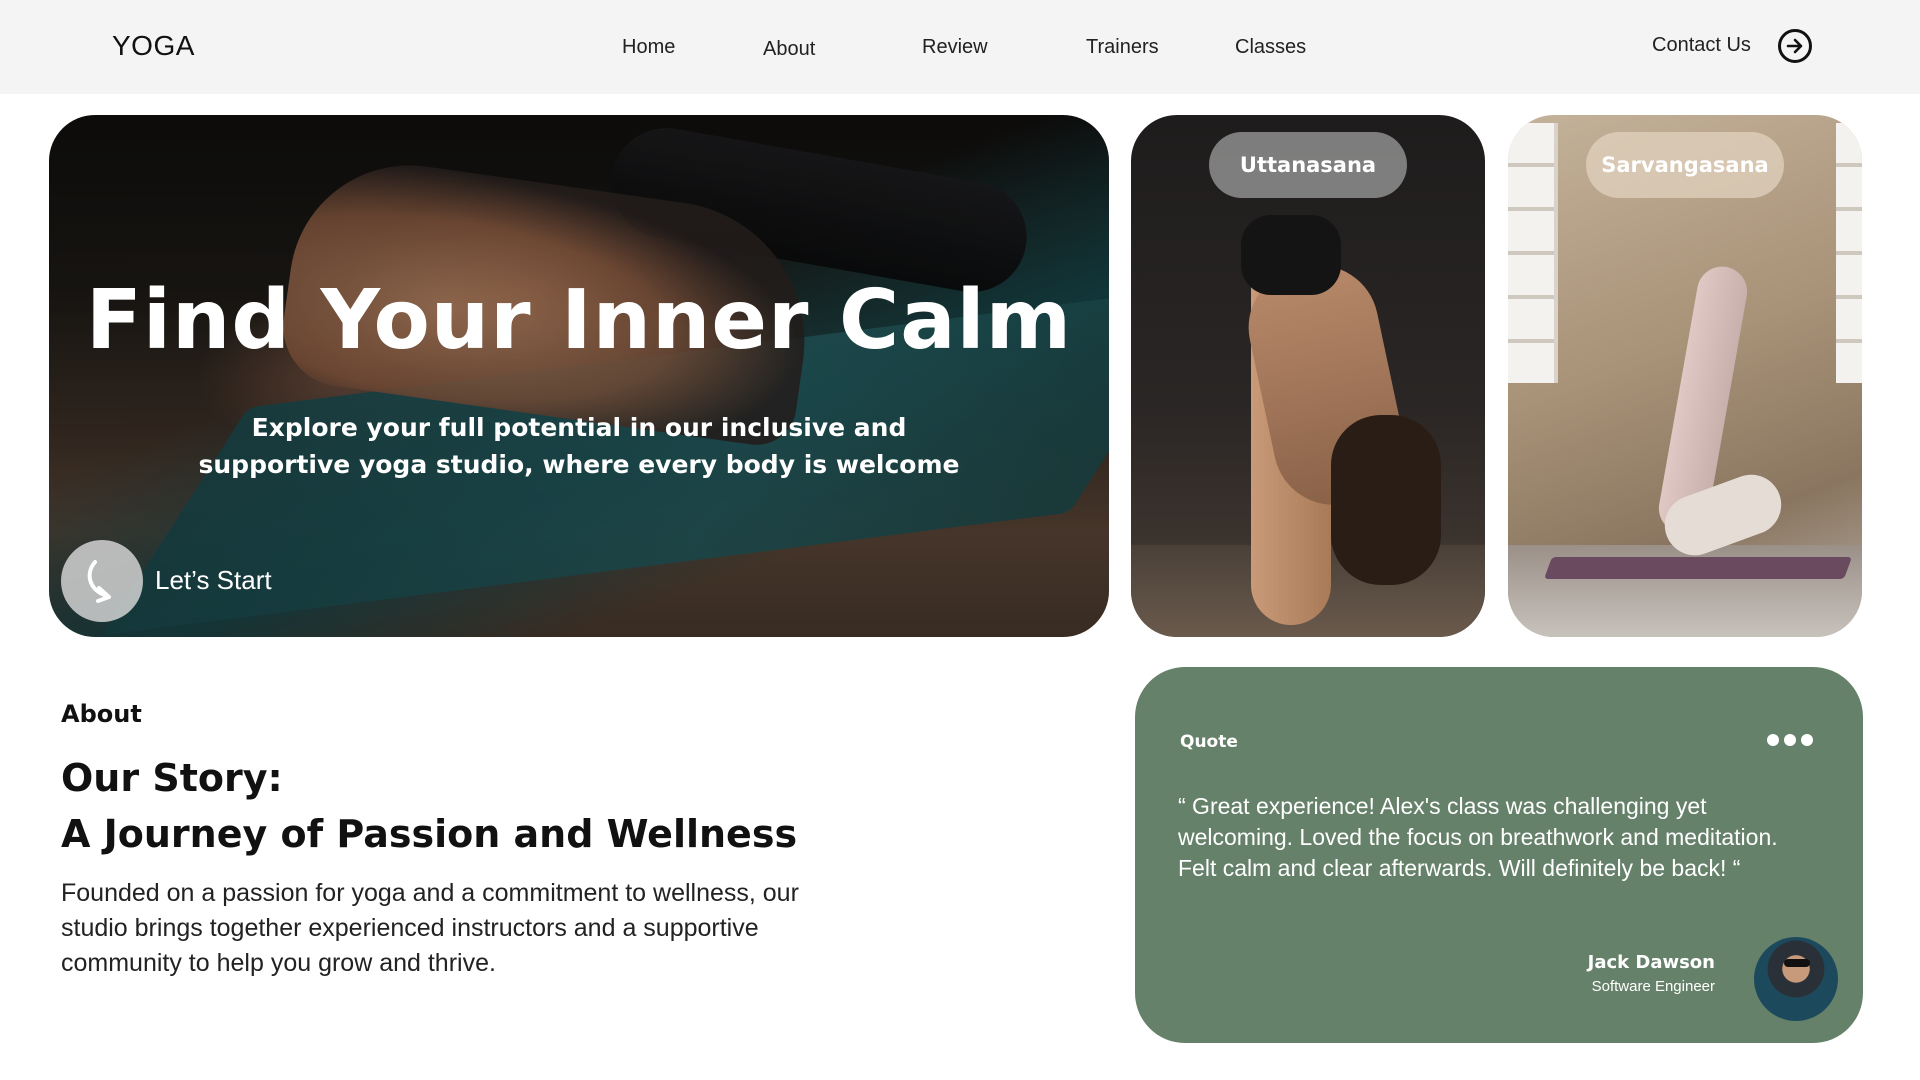 This screenshot has width=1920, height=1080. Describe the element at coordinates (1533, 253) in the screenshot. I see `window` at that location.